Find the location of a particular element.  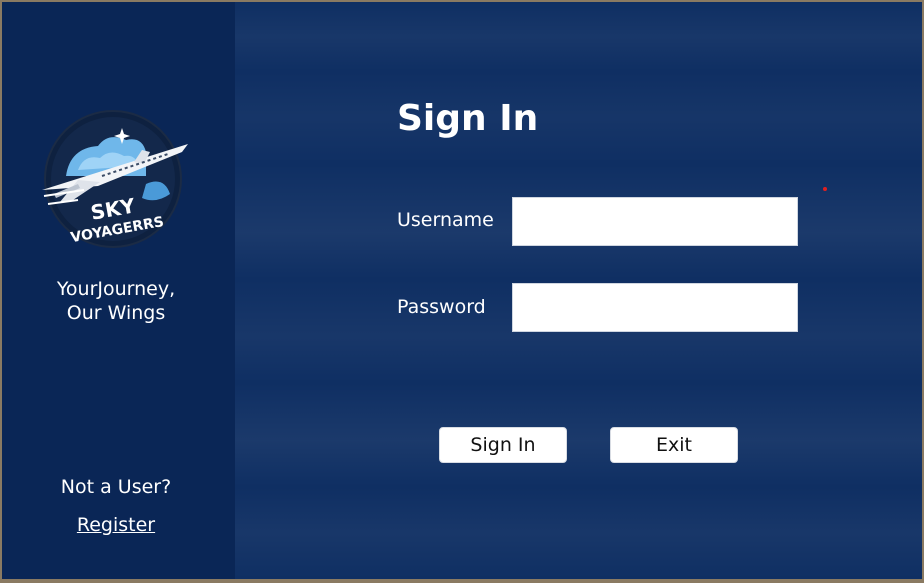

tagline: YourJourney, Our Wings is located at coordinates (116, 301).